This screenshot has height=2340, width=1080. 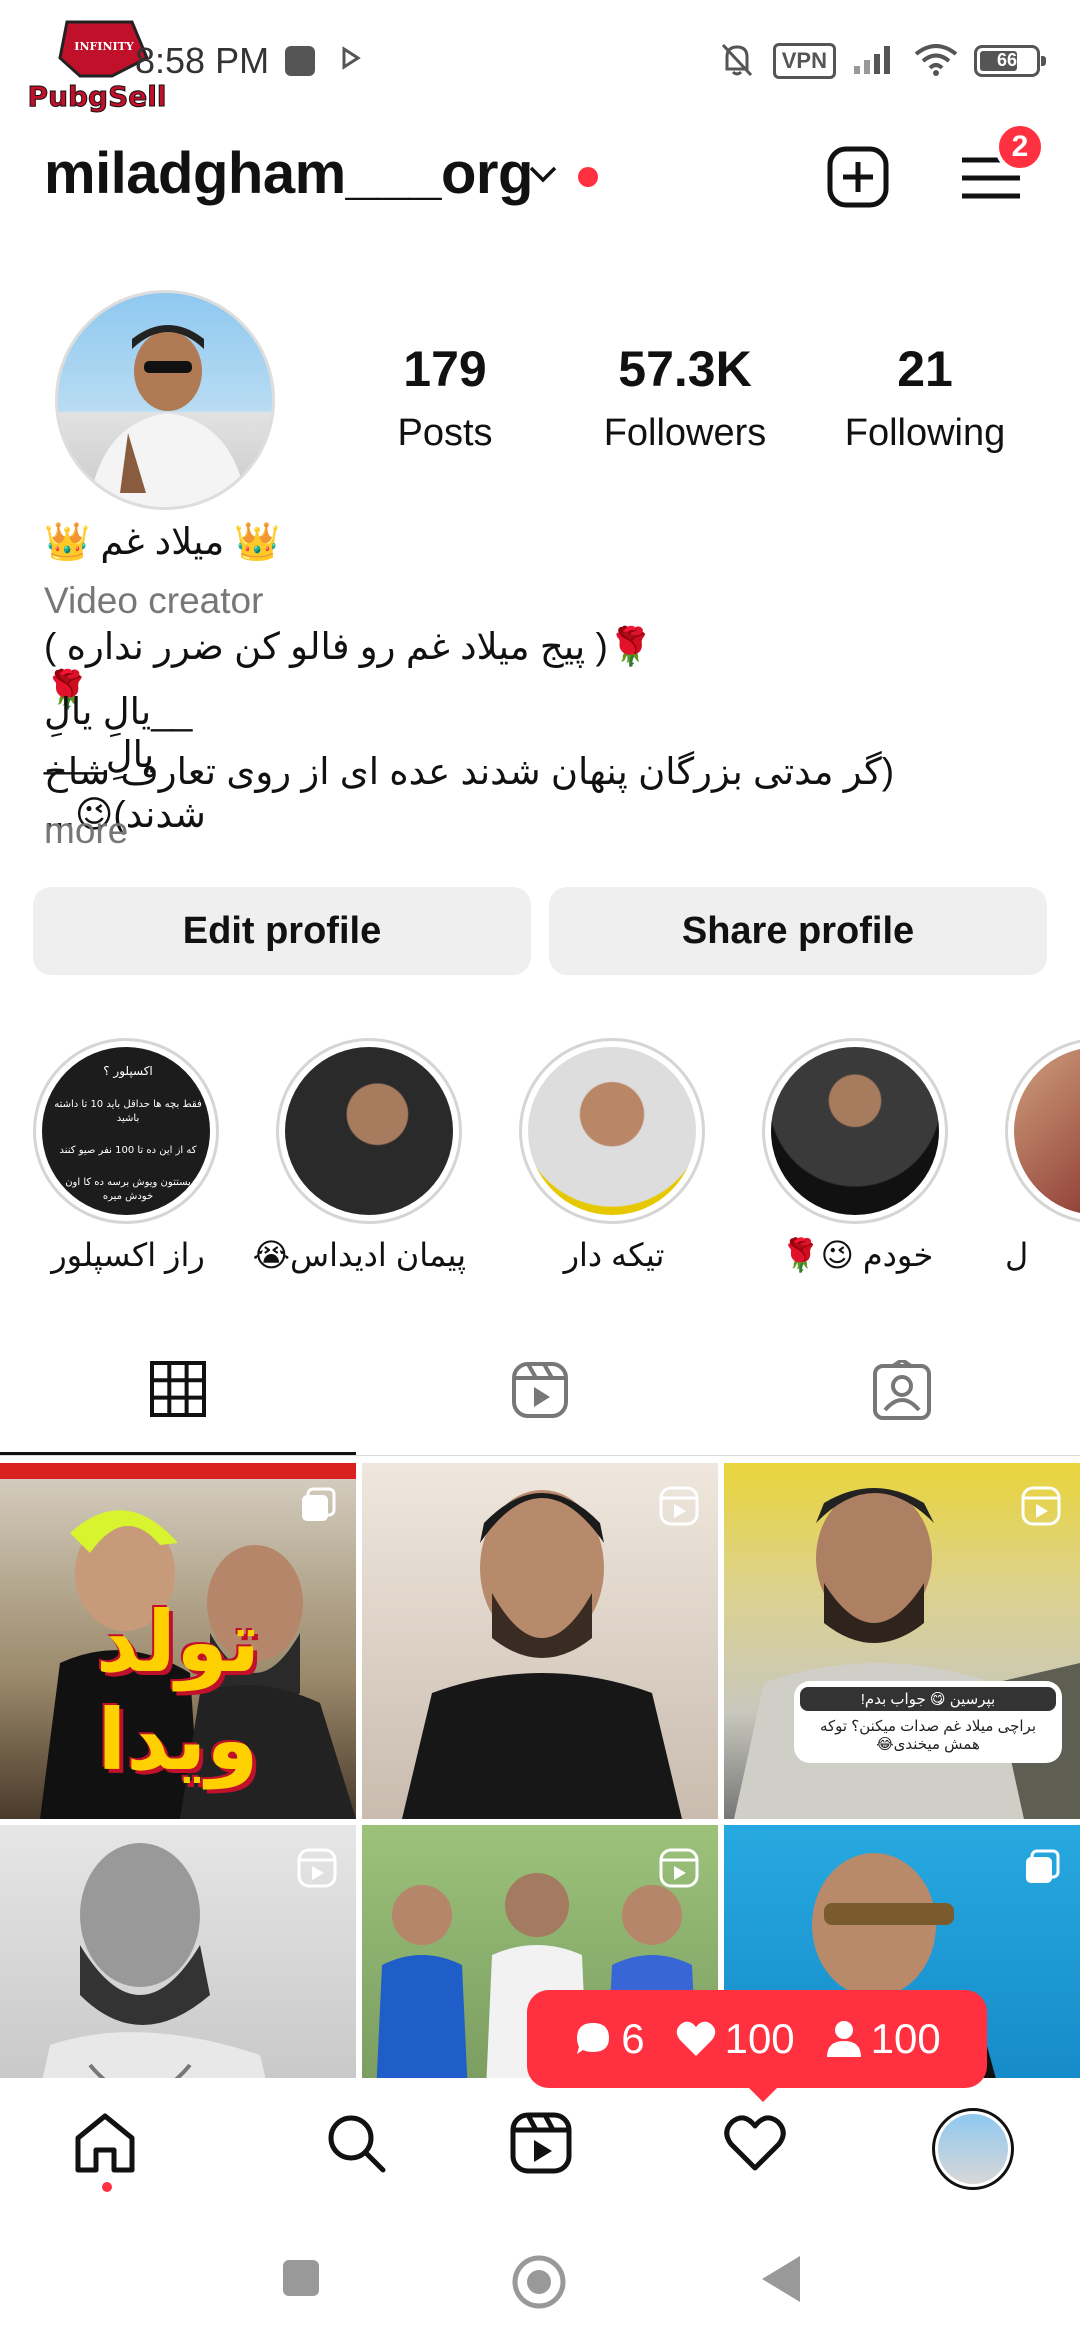 What do you see at coordinates (843, 2039) in the screenshot?
I see `person-icon` at bounding box center [843, 2039].